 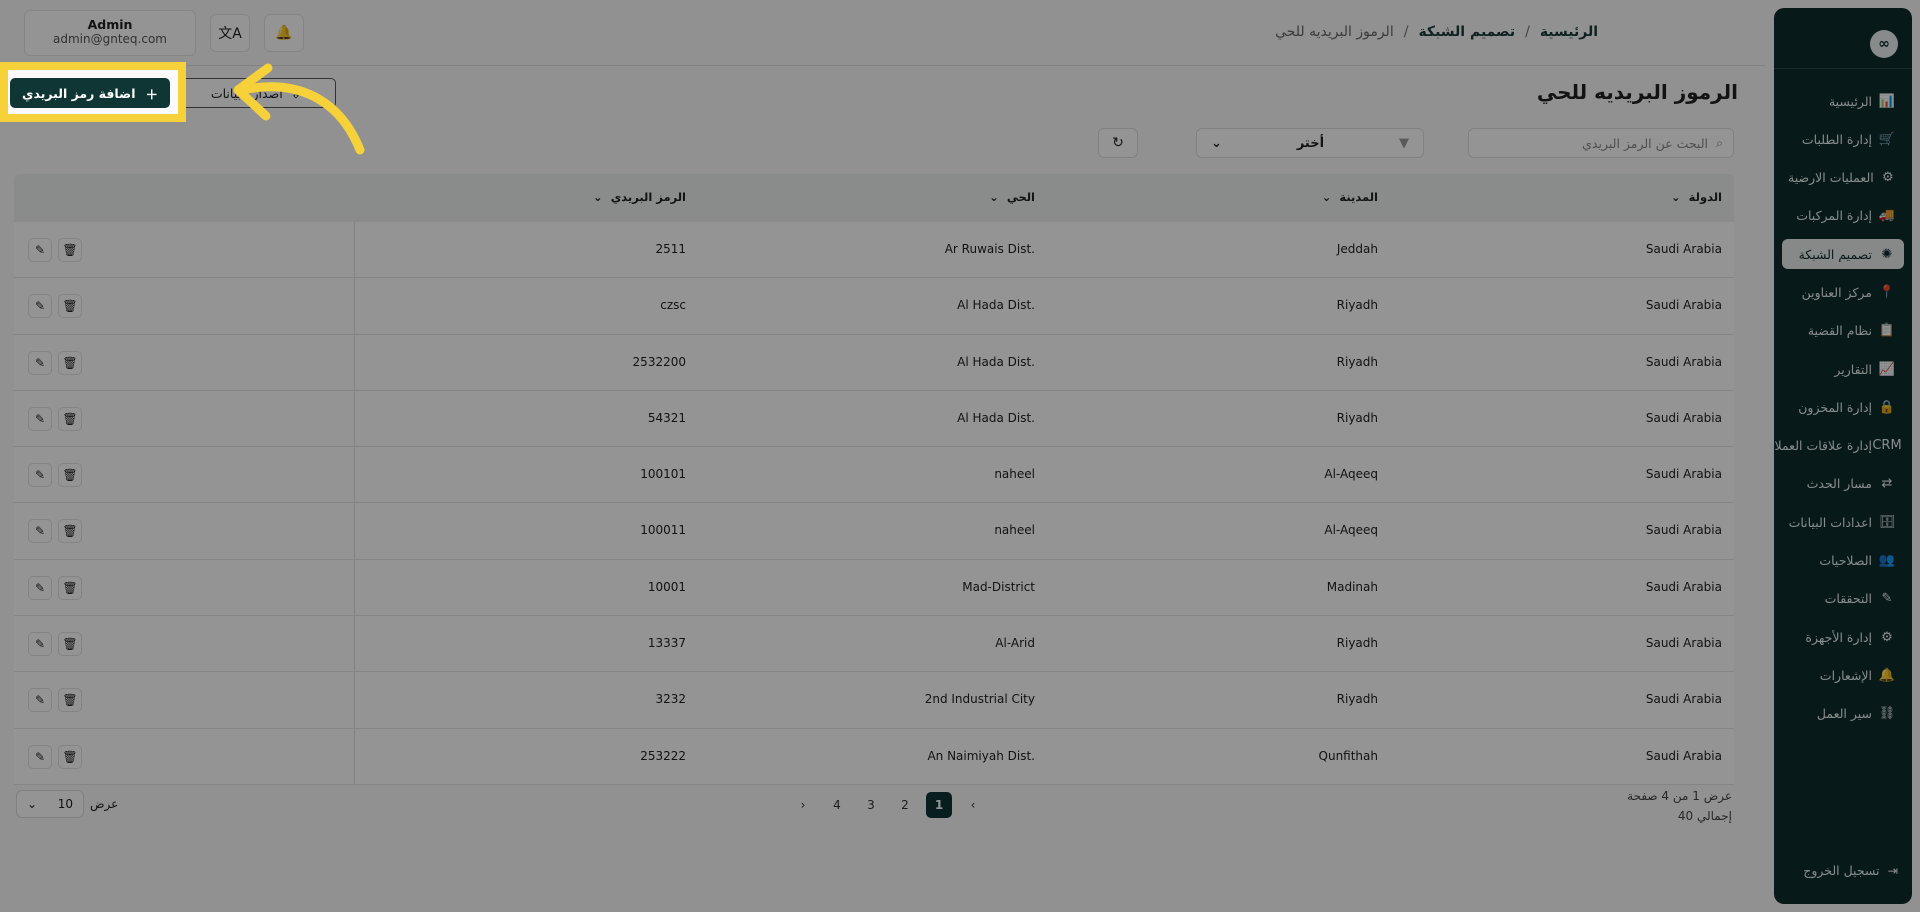 What do you see at coordinates (973, 805) in the screenshot?
I see `prev-page-icon: ‹` at bounding box center [973, 805].